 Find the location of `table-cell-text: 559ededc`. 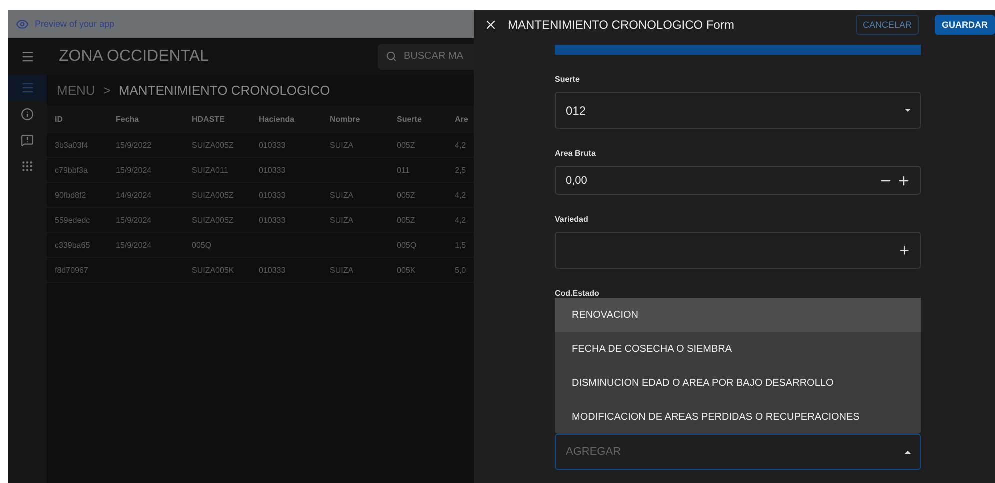

table-cell-text: 559ededc is located at coordinates (73, 220).